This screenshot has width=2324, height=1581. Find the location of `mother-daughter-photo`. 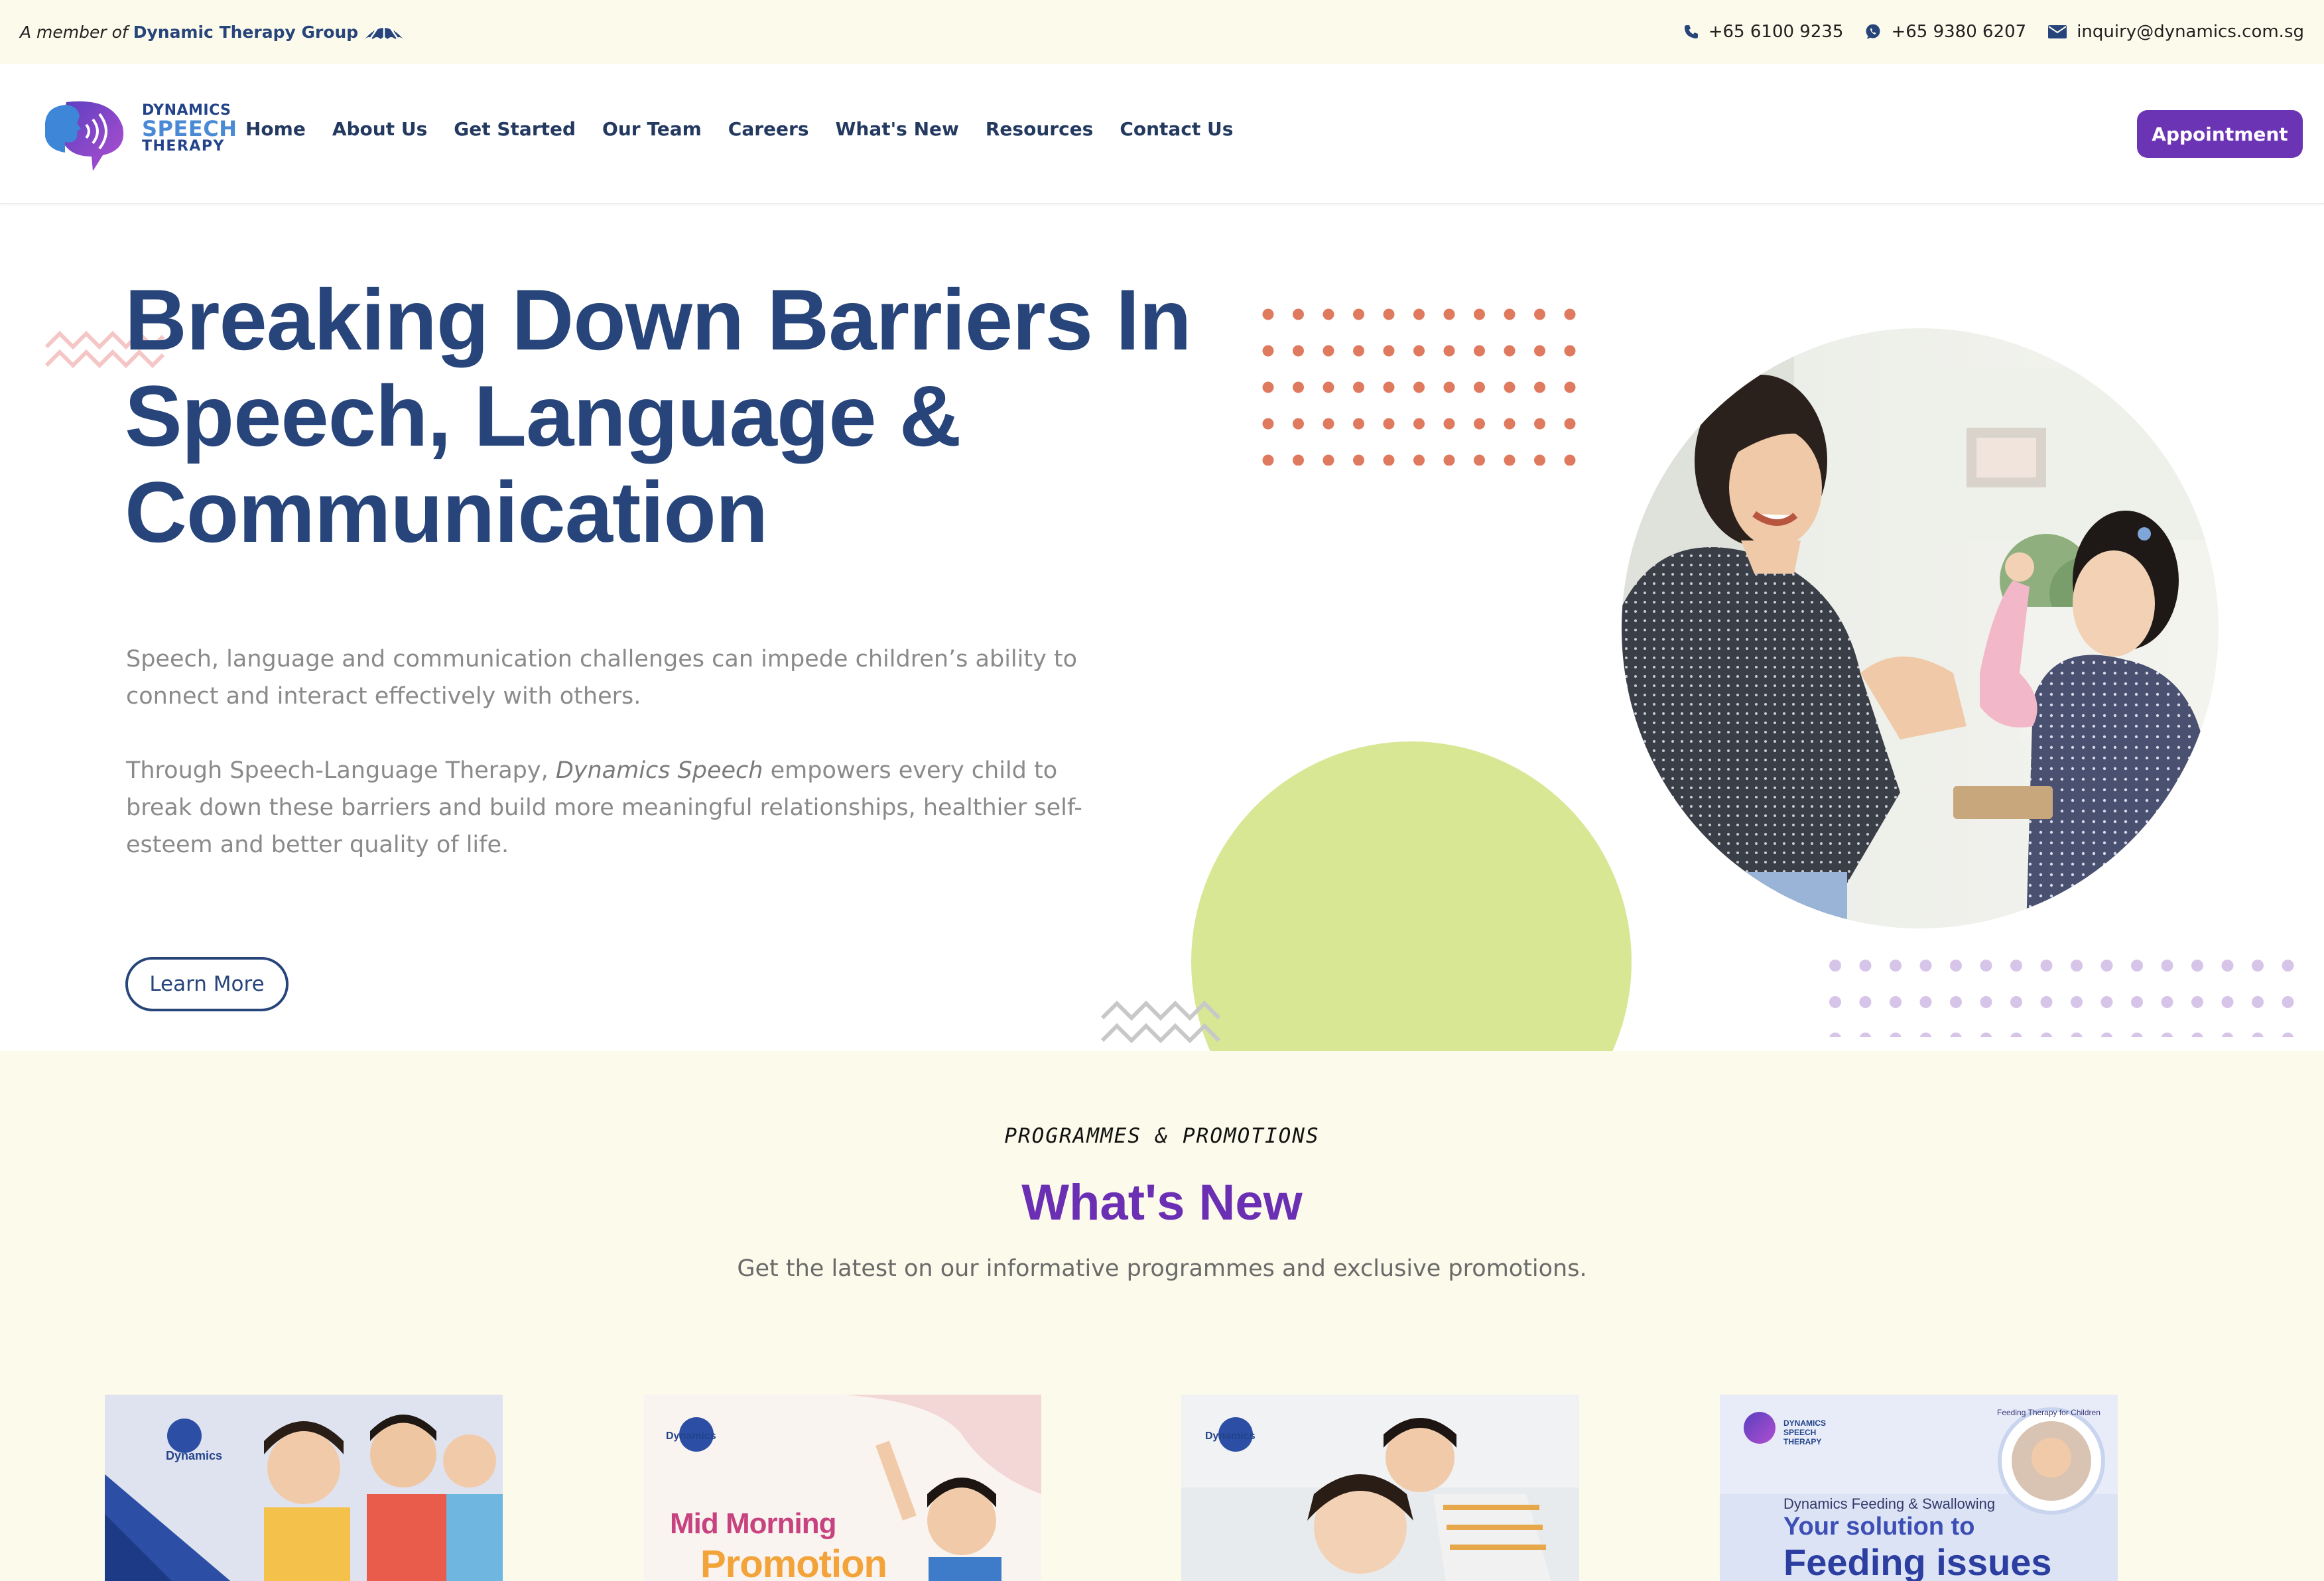

mother-daughter-photo is located at coordinates (1920, 628).